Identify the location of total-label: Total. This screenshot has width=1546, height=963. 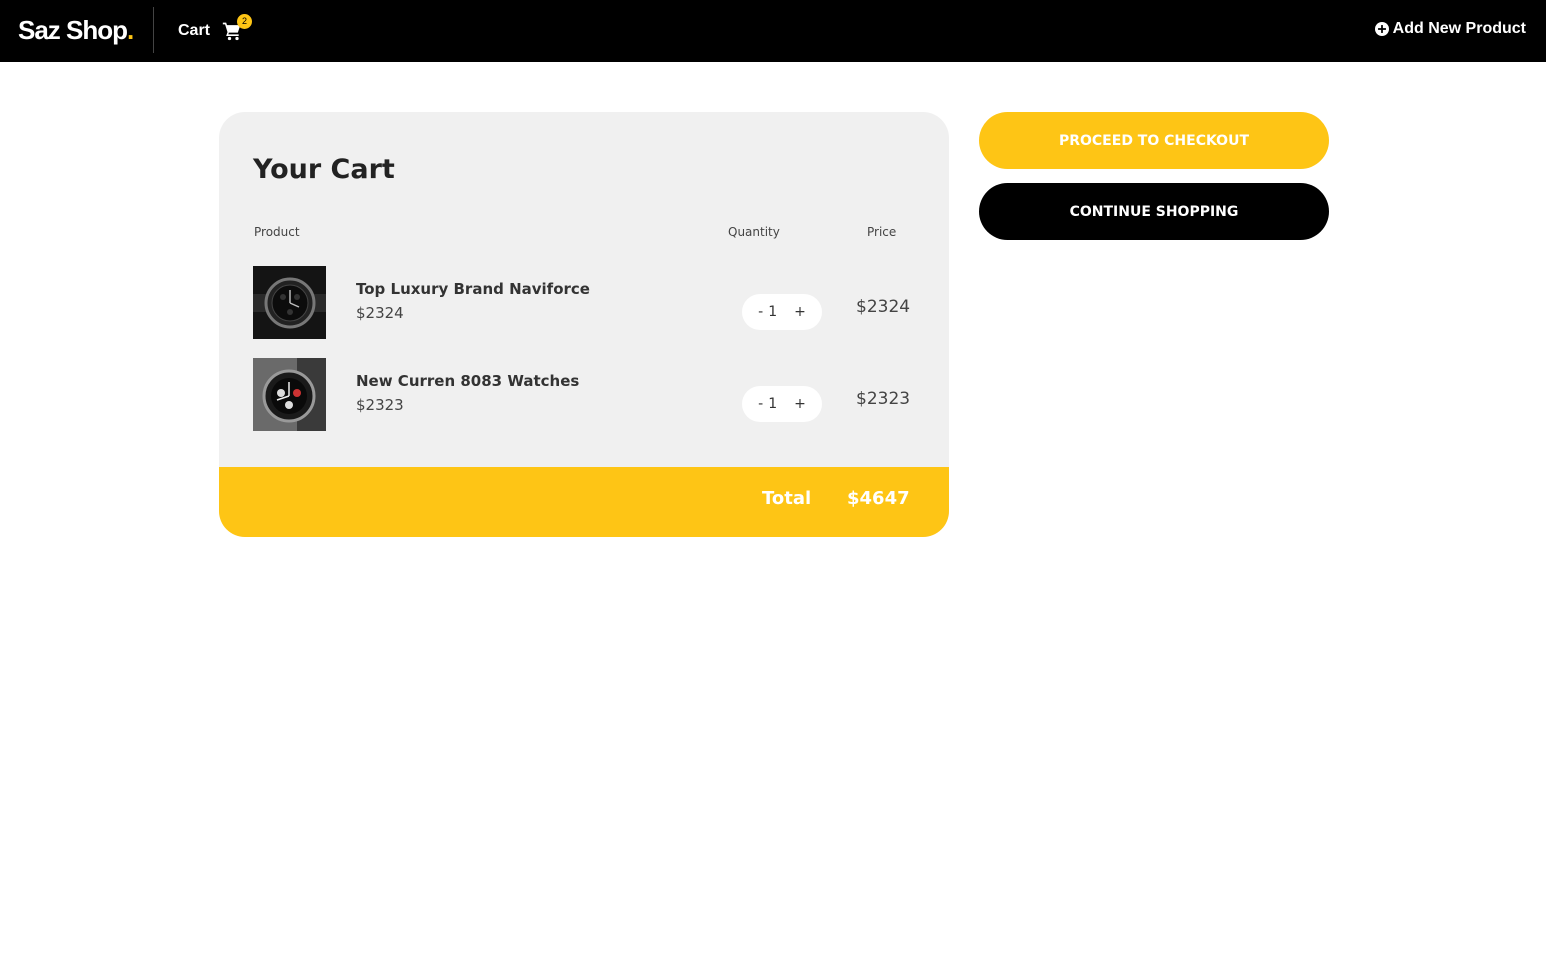
(787, 498).